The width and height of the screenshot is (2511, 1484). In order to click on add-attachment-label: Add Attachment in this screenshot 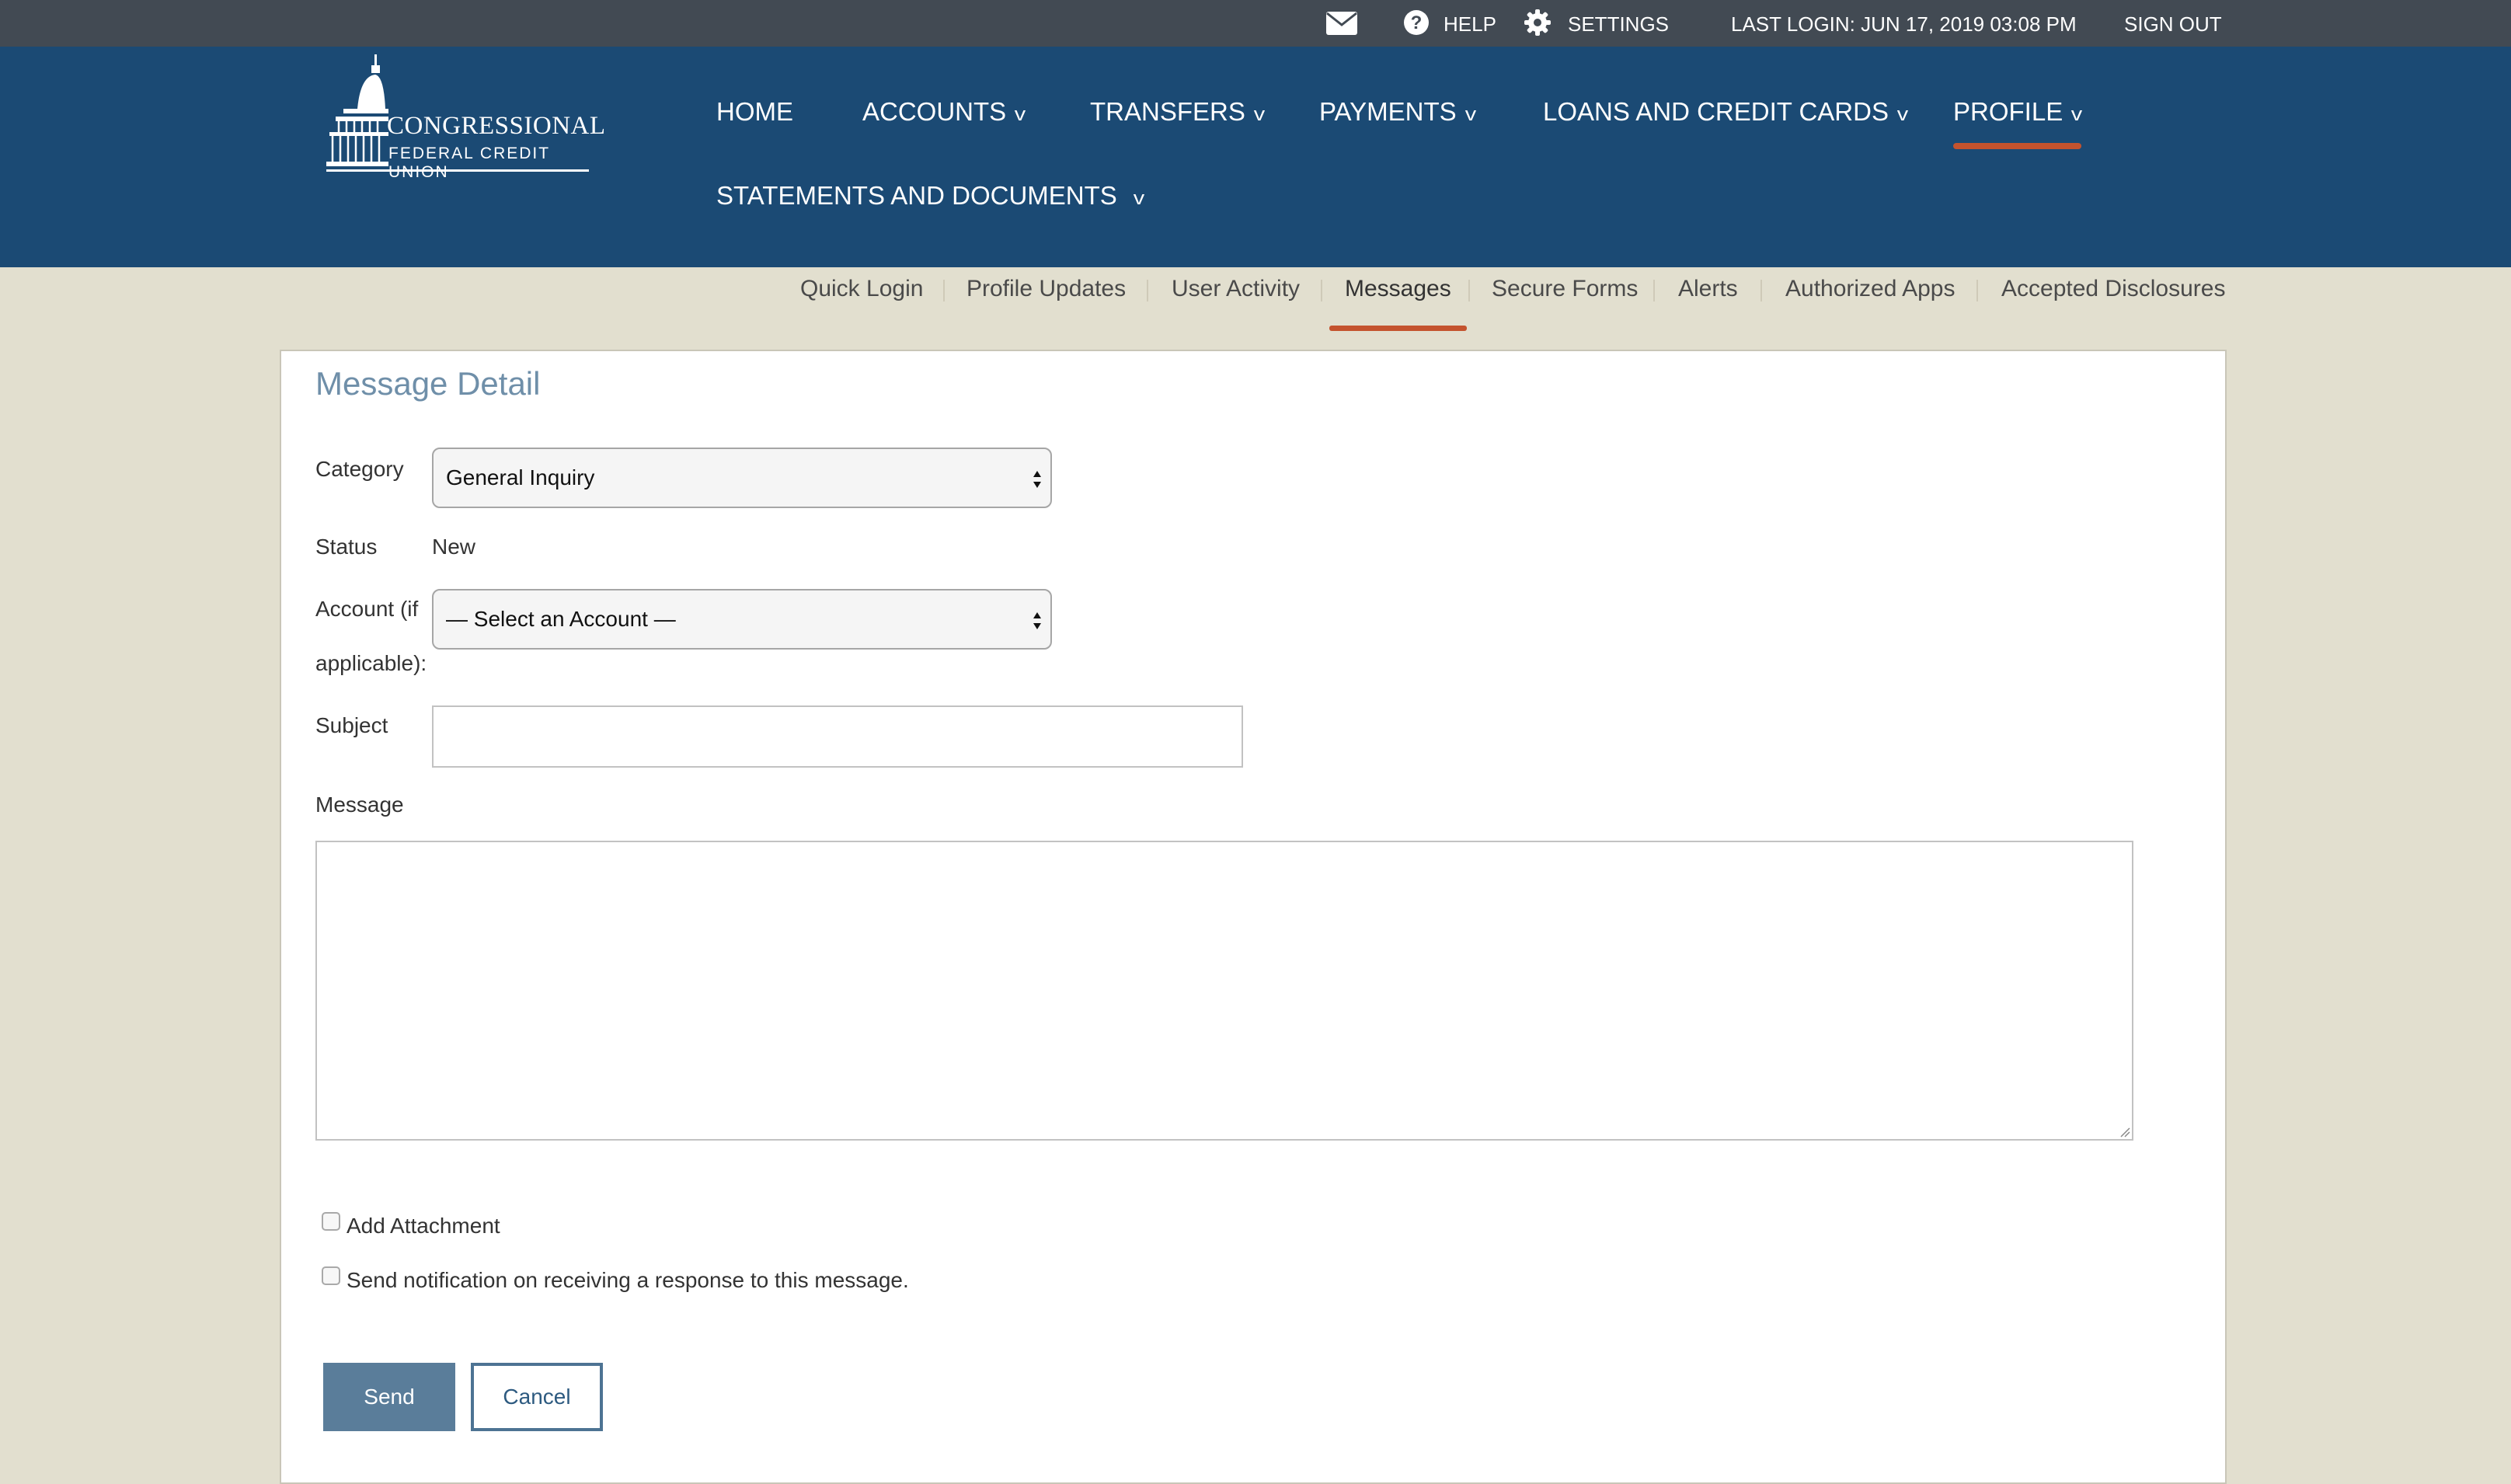, I will do `click(424, 1226)`.